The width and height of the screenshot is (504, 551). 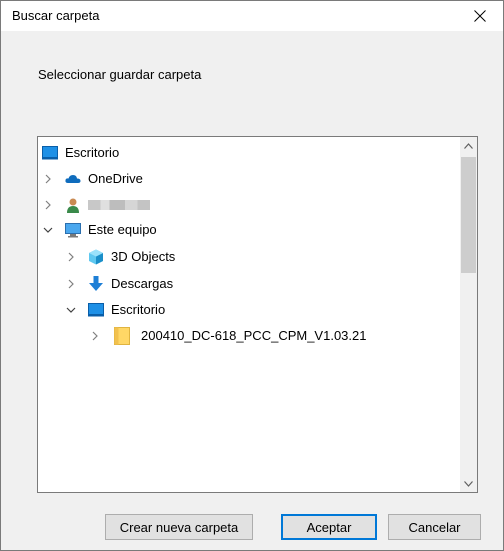 I want to click on tree-item-label: 3D Objects, so click(x=143, y=256).